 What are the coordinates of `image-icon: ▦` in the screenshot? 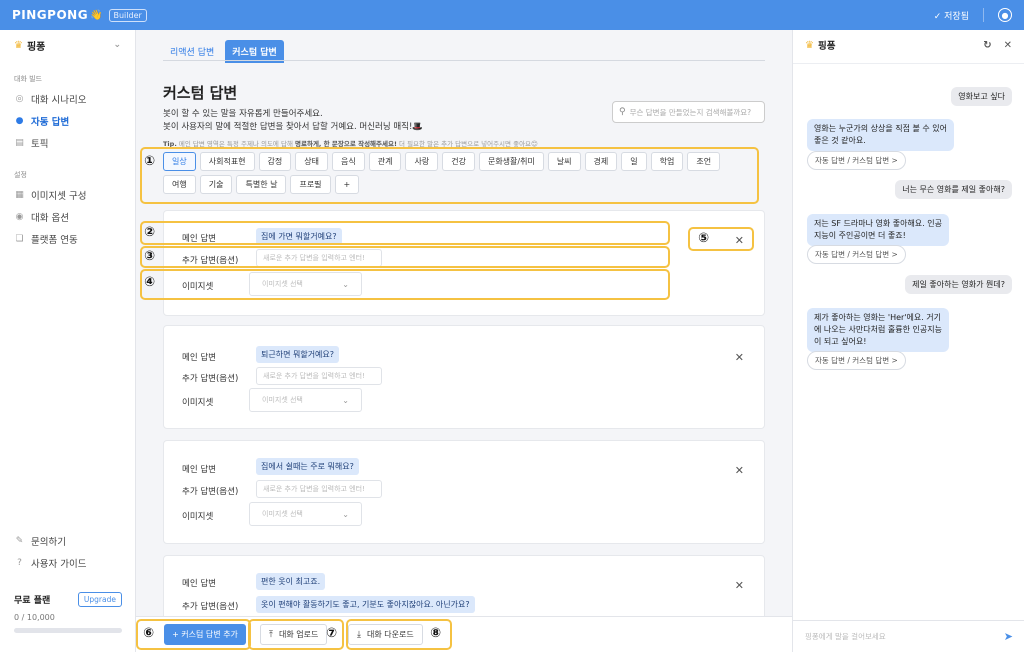 It's located at (19, 195).